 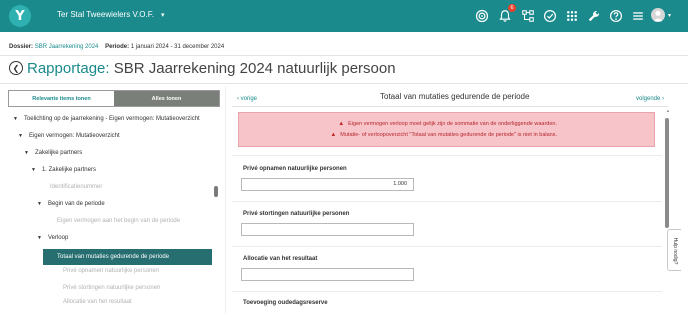 I want to click on back-button: ❮, so click(x=16, y=68).